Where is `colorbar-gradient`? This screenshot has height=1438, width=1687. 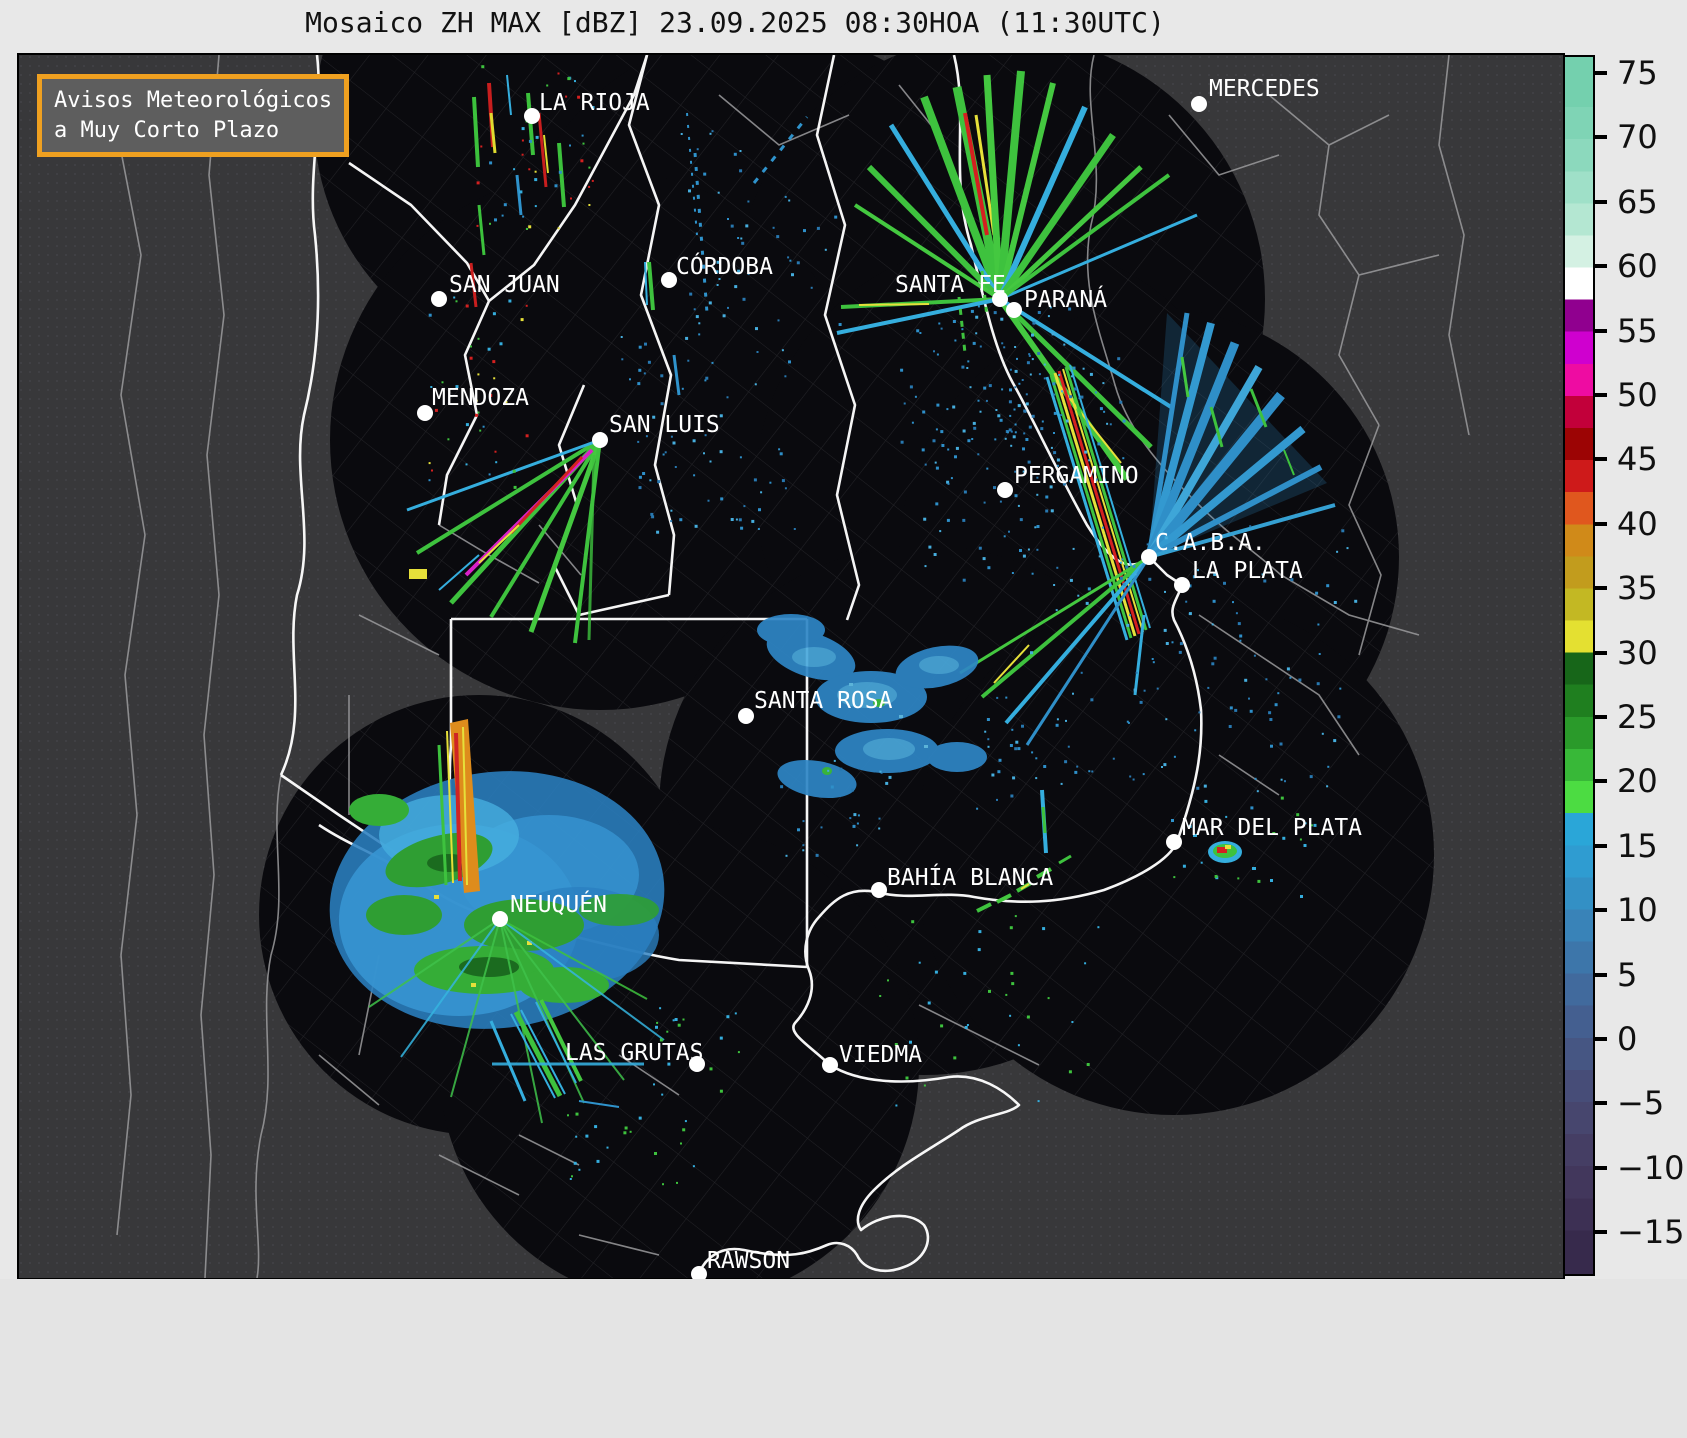
colorbar-gradient is located at coordinates (1579, 665).